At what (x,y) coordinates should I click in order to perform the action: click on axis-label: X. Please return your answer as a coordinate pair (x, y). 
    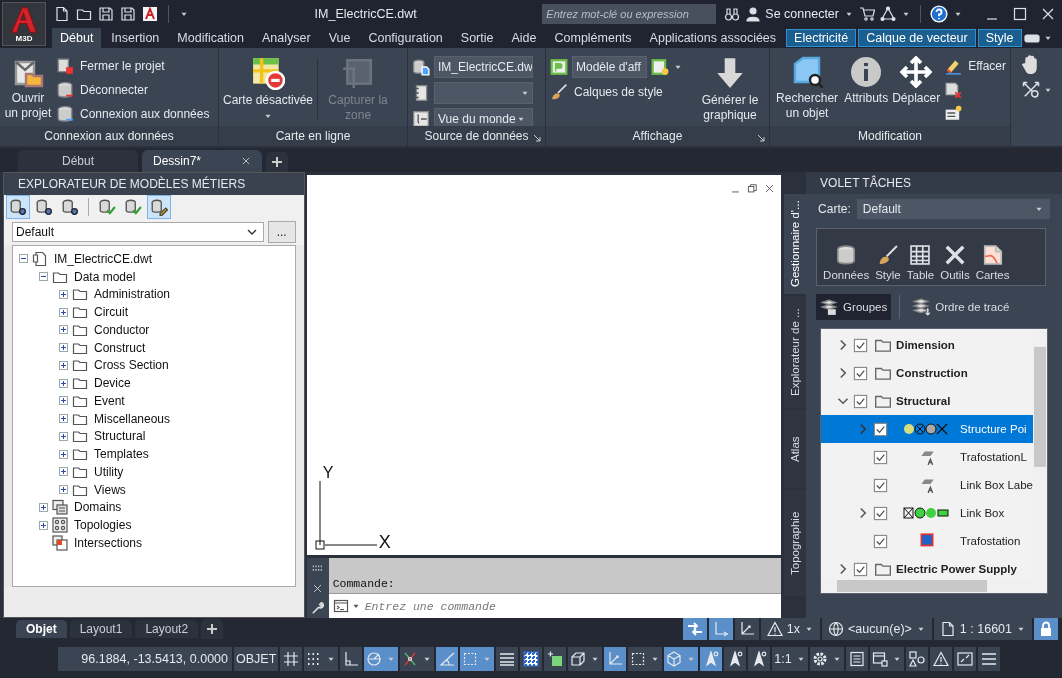
    Looking at the image, I should click on (384, 542).